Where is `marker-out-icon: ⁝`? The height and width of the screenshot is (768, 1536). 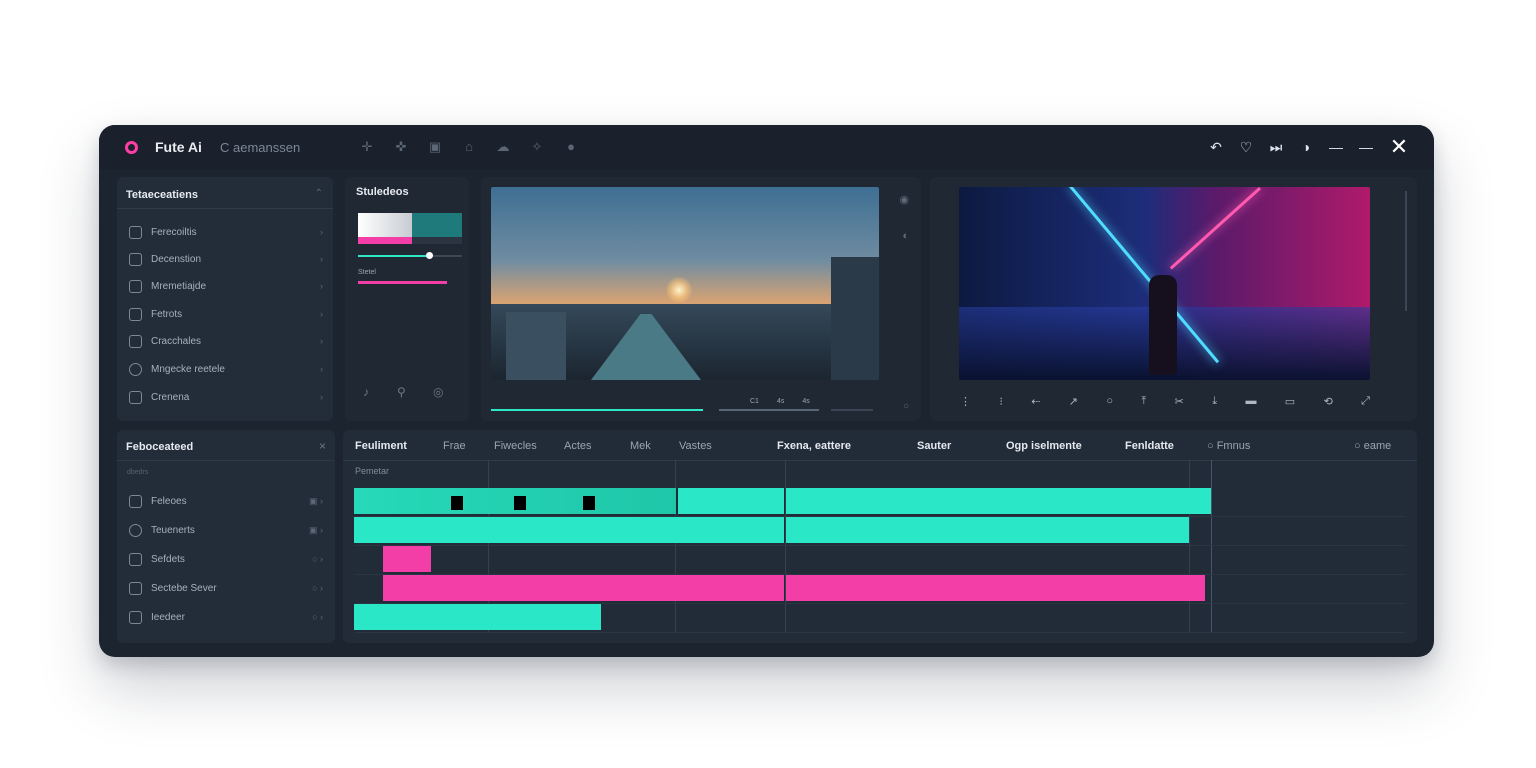 marker-out-icon: ⁝ is located at coordinates (1001, 401).